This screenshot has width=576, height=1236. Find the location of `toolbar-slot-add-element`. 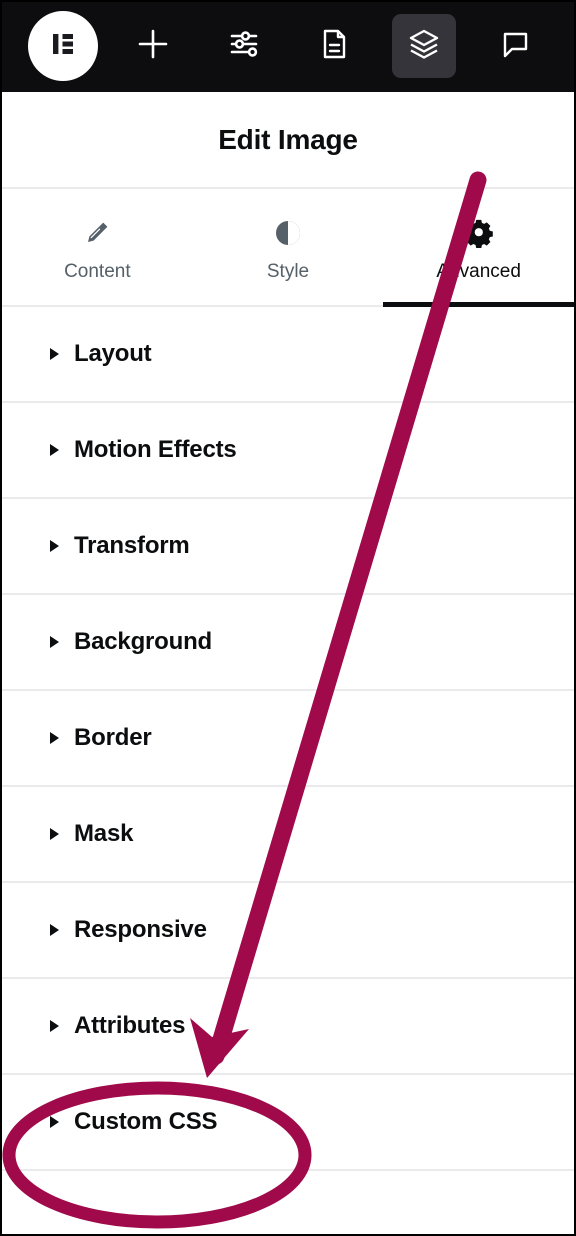

toolbar-slot-add-element is located at coordinates (153, 46).